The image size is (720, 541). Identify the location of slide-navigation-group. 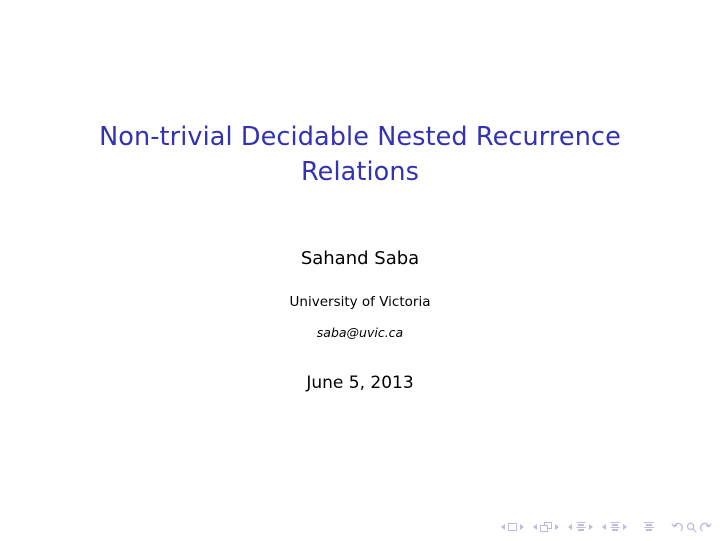
(512, 527).